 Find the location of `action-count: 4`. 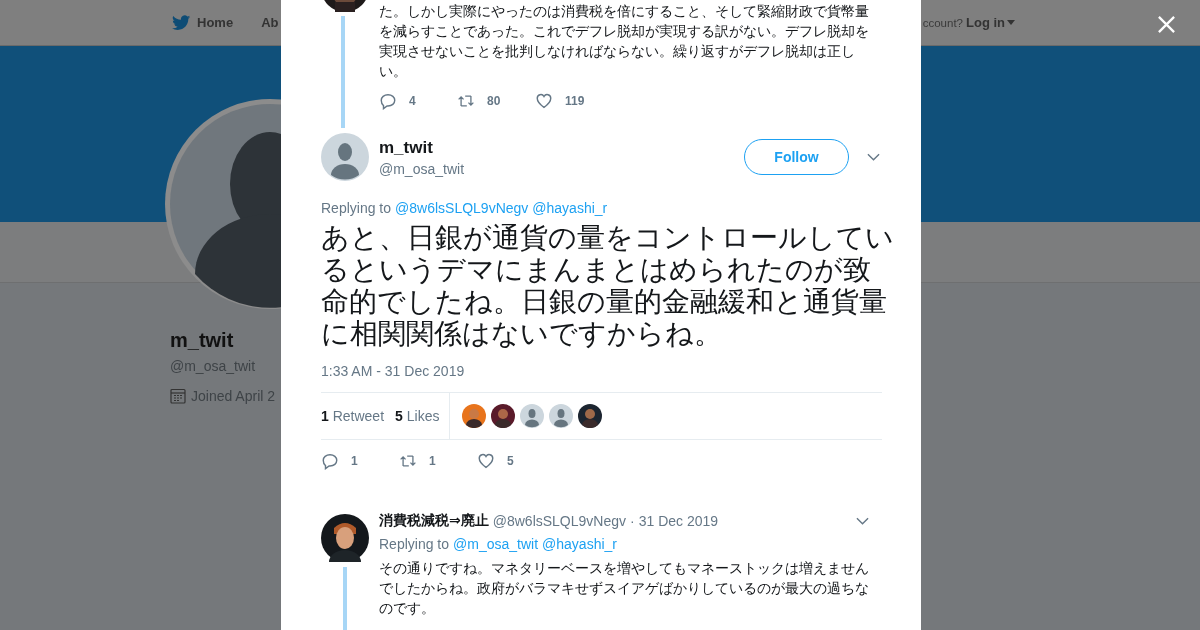

action-count: 4 is located at coordinates (412, 101).